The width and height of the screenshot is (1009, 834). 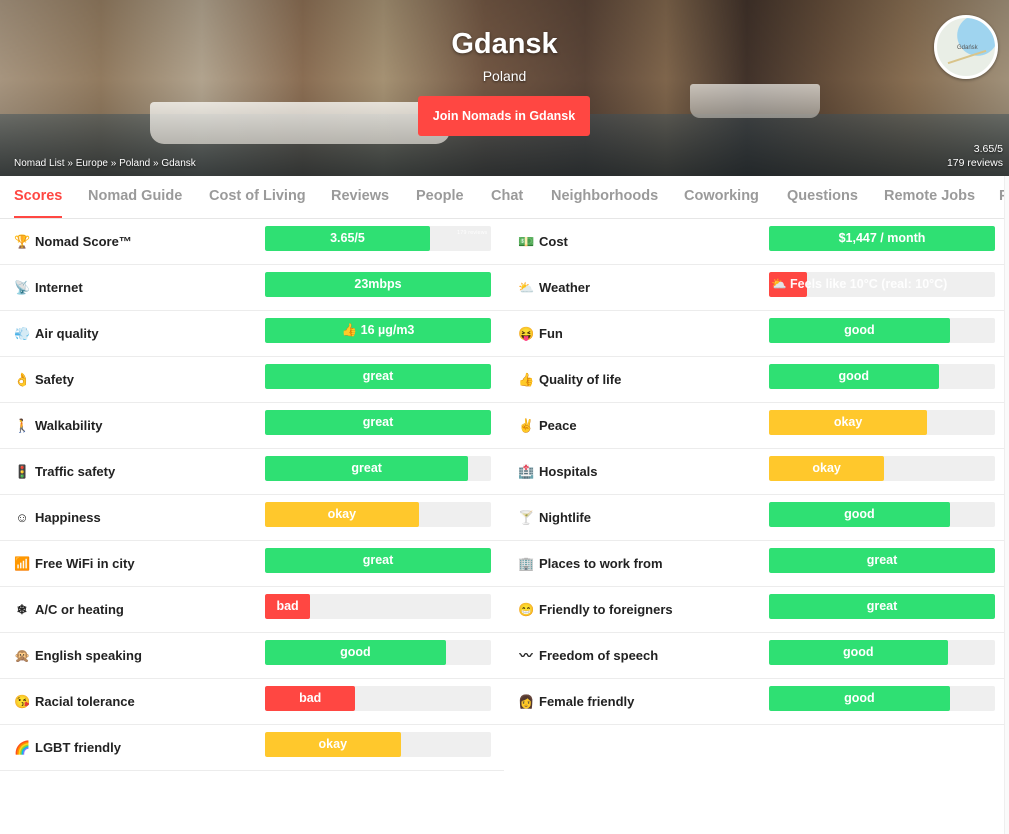 I want to click on score-row-air-quality: 💨 Air quality 👍 16 µg/m3, so click(x=252, y=334).